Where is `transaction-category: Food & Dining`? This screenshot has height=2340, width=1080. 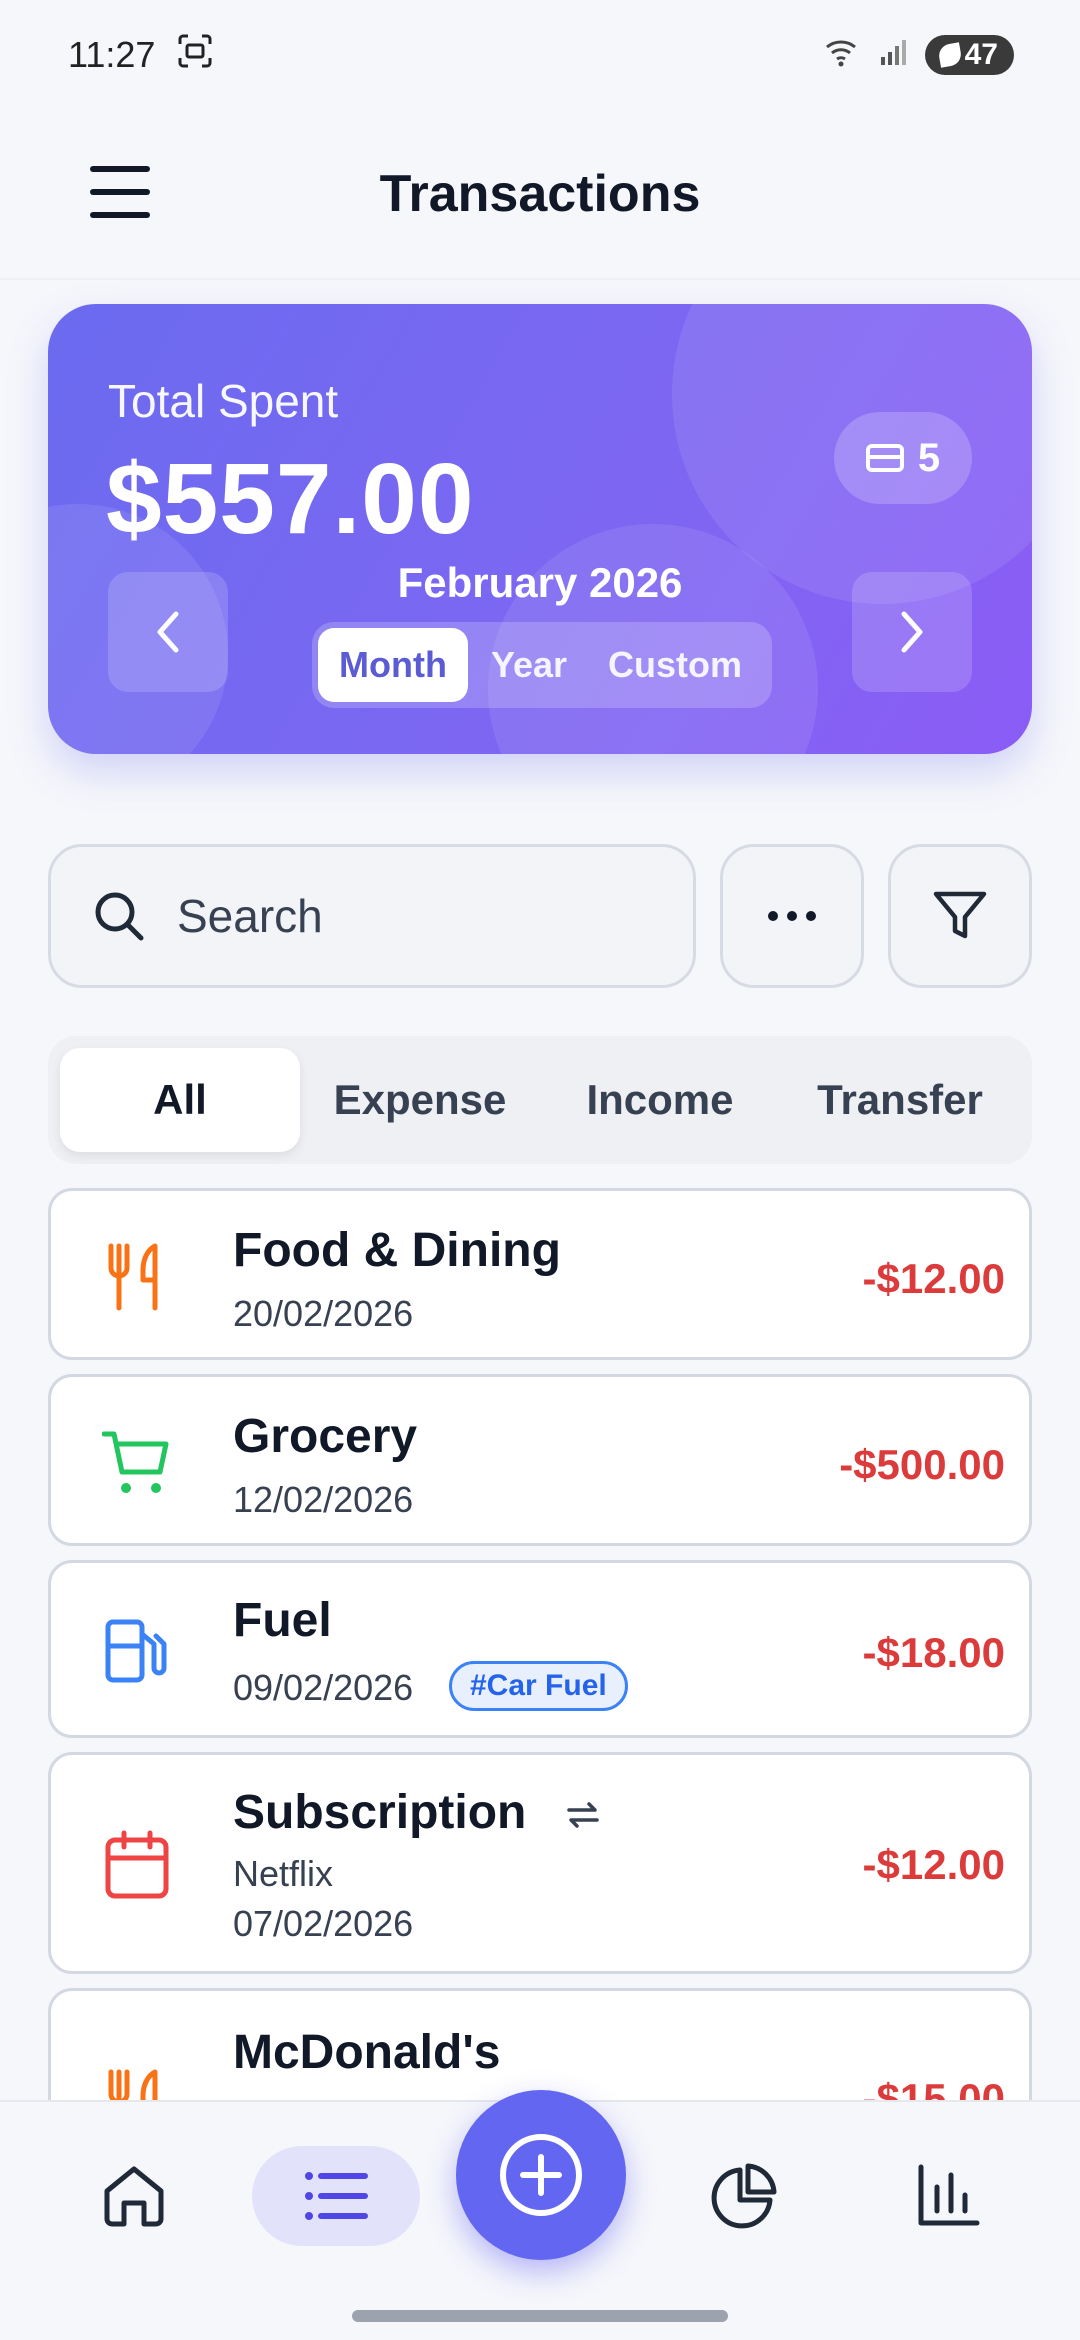
transaction-category: Food & Dining is located at coordinates (397, 1250).